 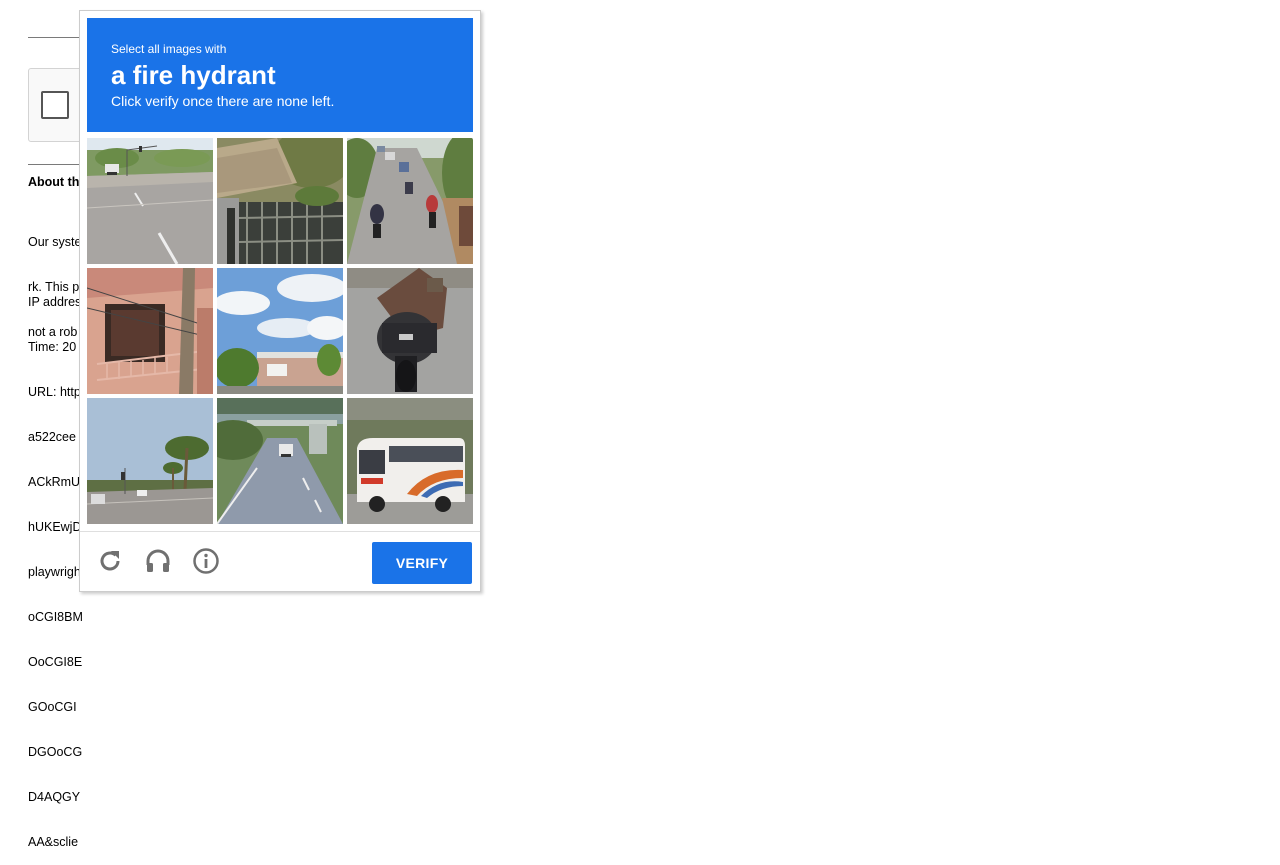 What do you see at coordinates (150, 461) in the screenshot?
I see `image-tile-intersection-palm-trees` at bounding box center [150, 461].